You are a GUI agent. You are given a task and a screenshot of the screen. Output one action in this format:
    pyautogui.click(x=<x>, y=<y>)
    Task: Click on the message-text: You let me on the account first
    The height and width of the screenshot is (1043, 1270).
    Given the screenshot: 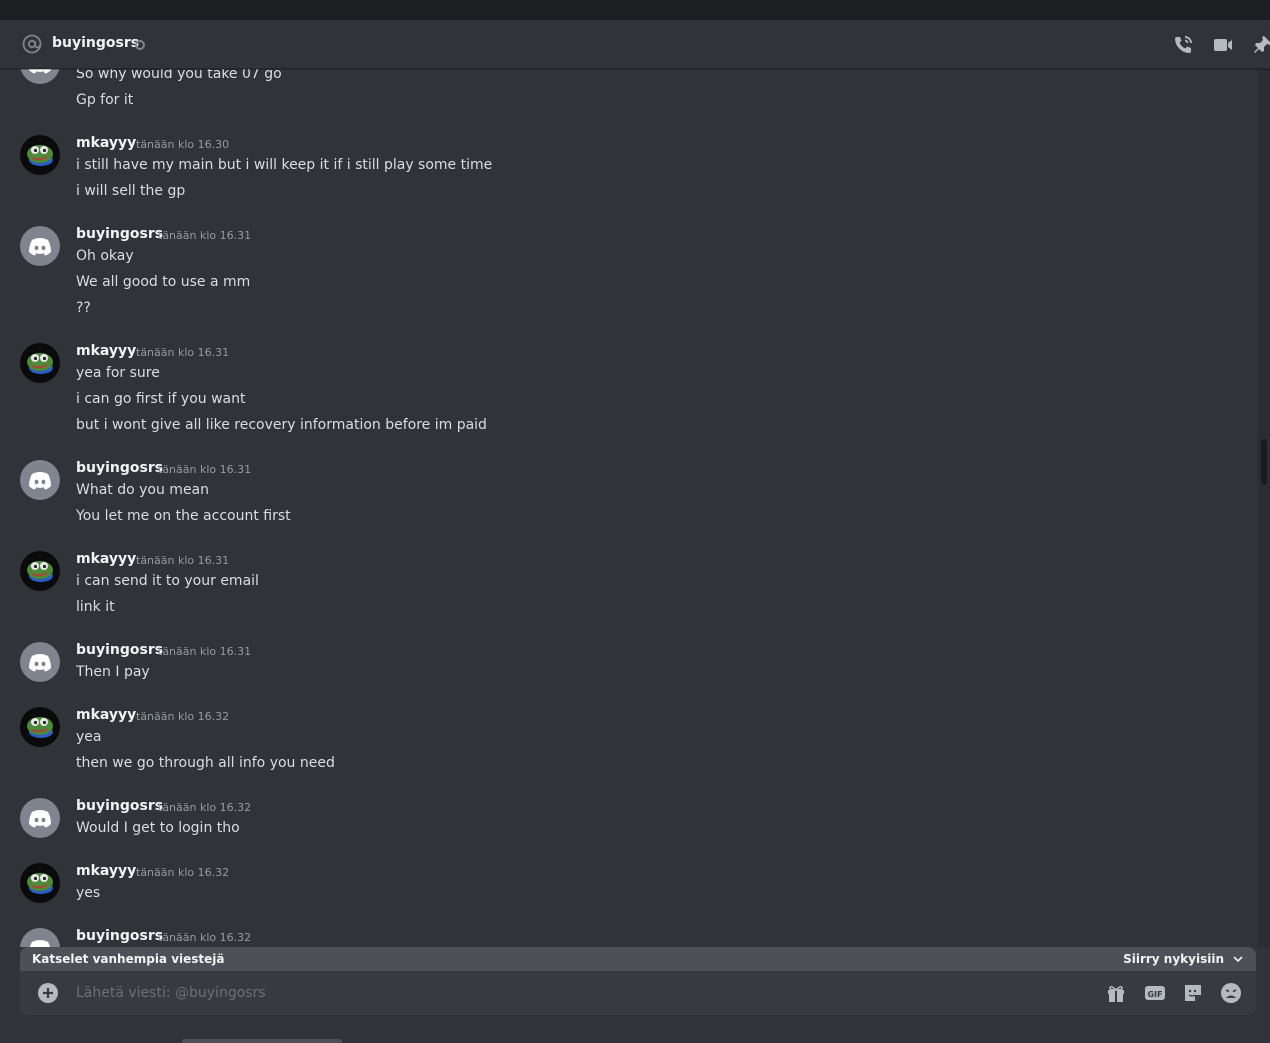 What is the action you would take?
    pyautogui.click(x=183, y=516)
    